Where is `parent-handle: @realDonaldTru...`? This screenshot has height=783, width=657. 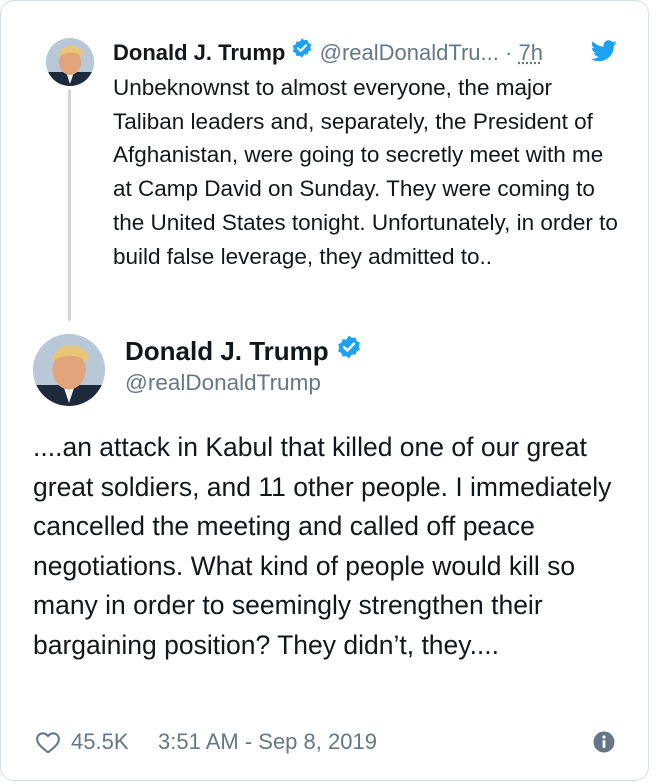
parent-handle: @realDonaldTru... is located at coordinates (409, 52).